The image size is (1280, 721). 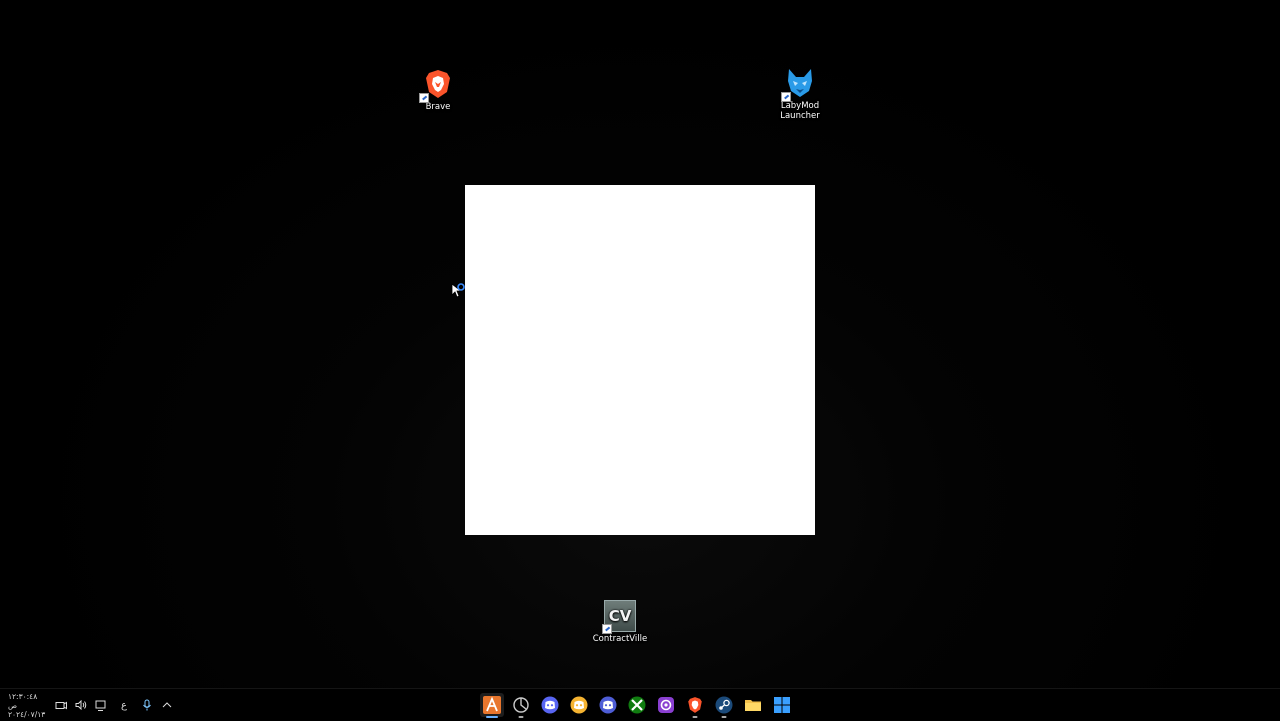 What do you see at coordinates (753, 705) in the screenshot?
I see `file-explorer-app-icon` at bounding box center [753, 705].